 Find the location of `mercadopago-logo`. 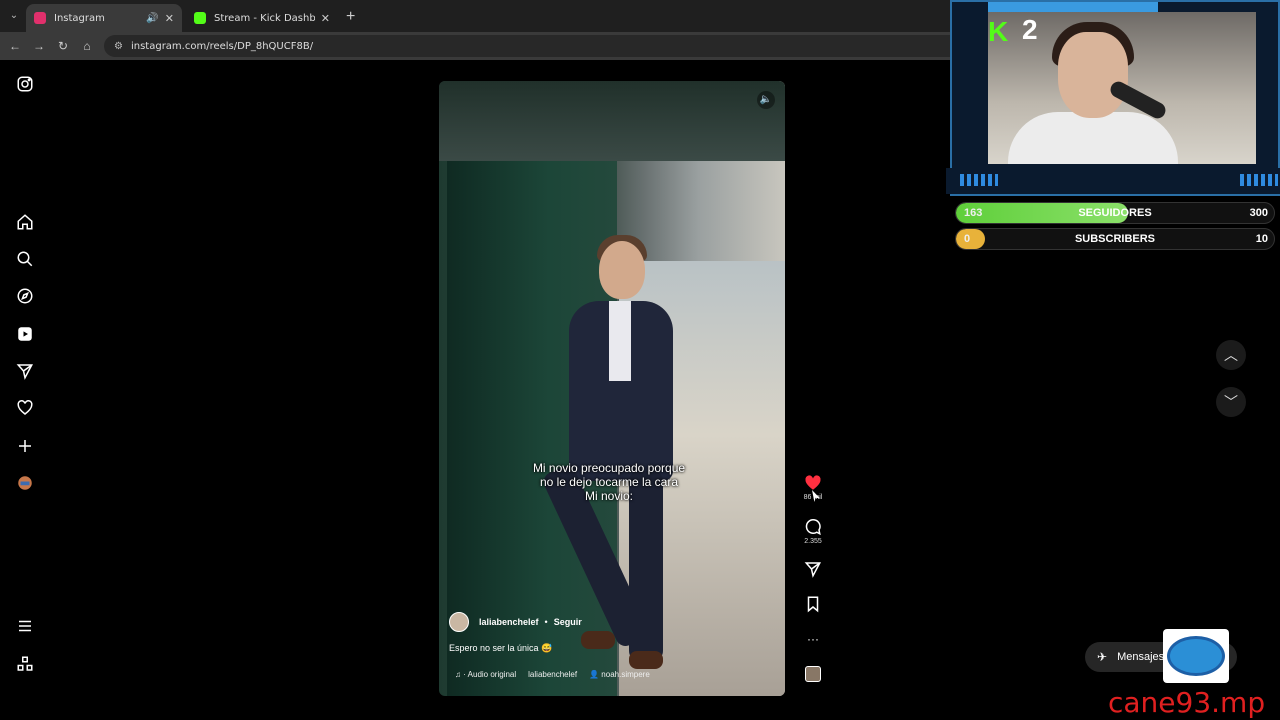

mercadopago-logo is located at coordinates (1196, 656).